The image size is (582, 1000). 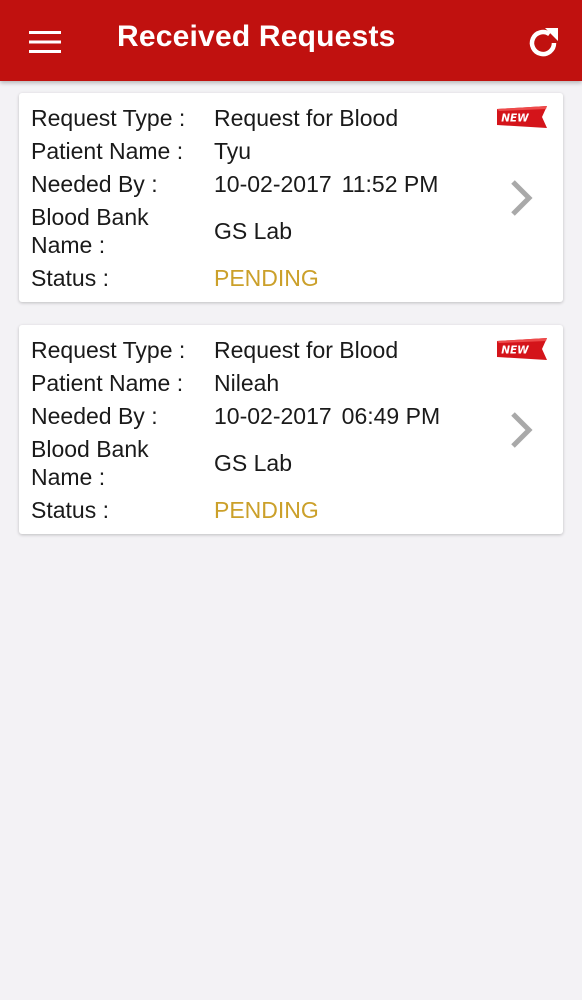 I want to click on refresh-button, so click(x=543, y=43).